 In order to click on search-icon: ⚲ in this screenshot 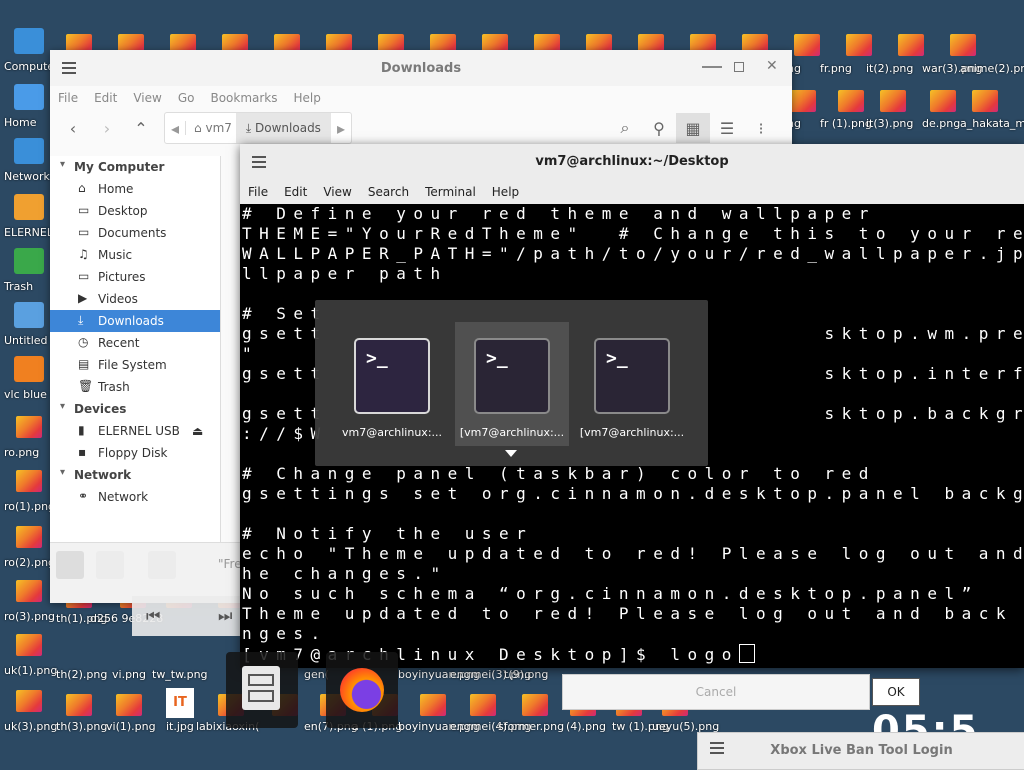, I will do `click(659, 128)`.